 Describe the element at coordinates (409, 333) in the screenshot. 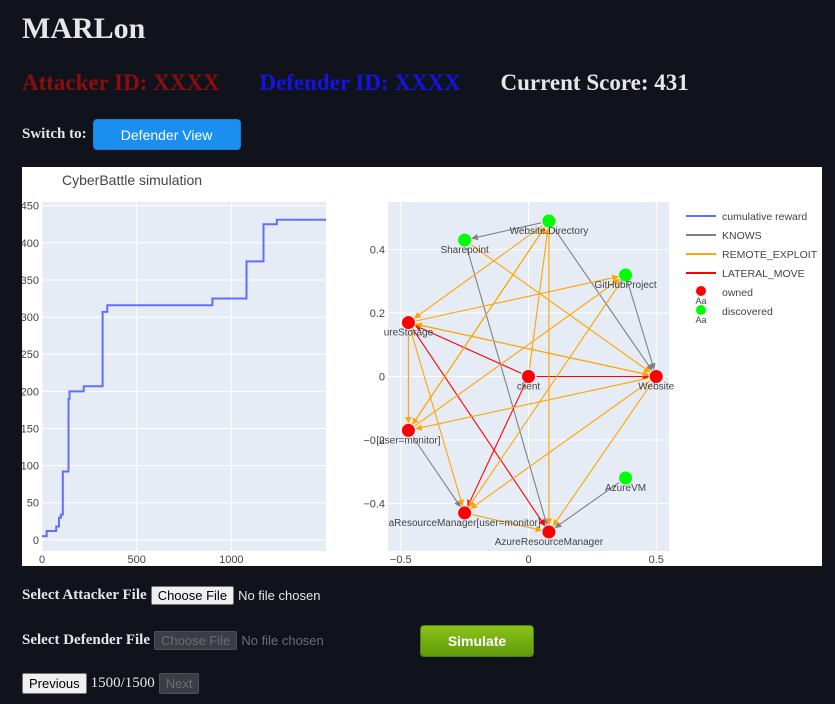

I see `node-storage-label: ureStorage` at that location.